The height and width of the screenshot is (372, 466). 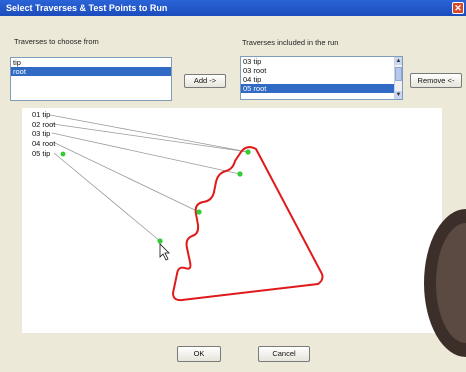 I want to click on background-object, so click(x=445, y=283).